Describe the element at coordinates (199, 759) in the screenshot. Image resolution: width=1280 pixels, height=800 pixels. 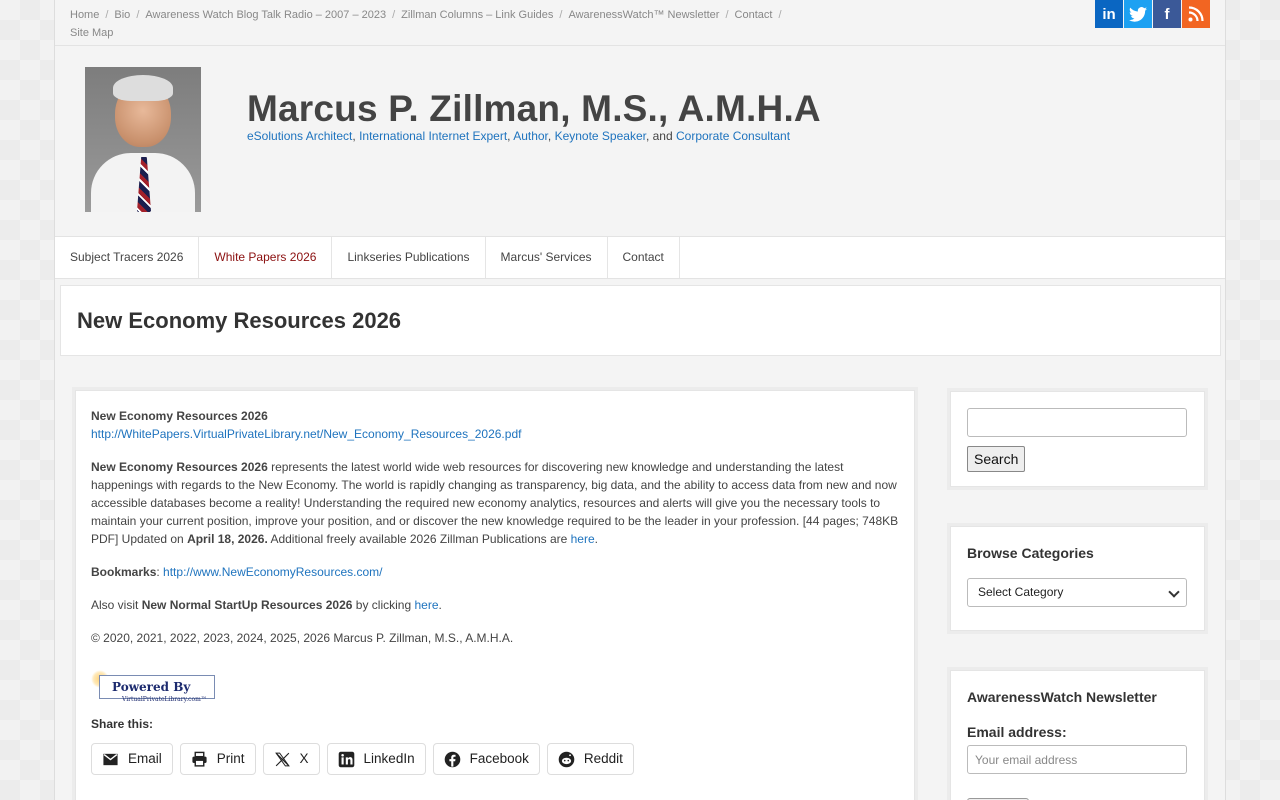
I see `print-icon` at that location.